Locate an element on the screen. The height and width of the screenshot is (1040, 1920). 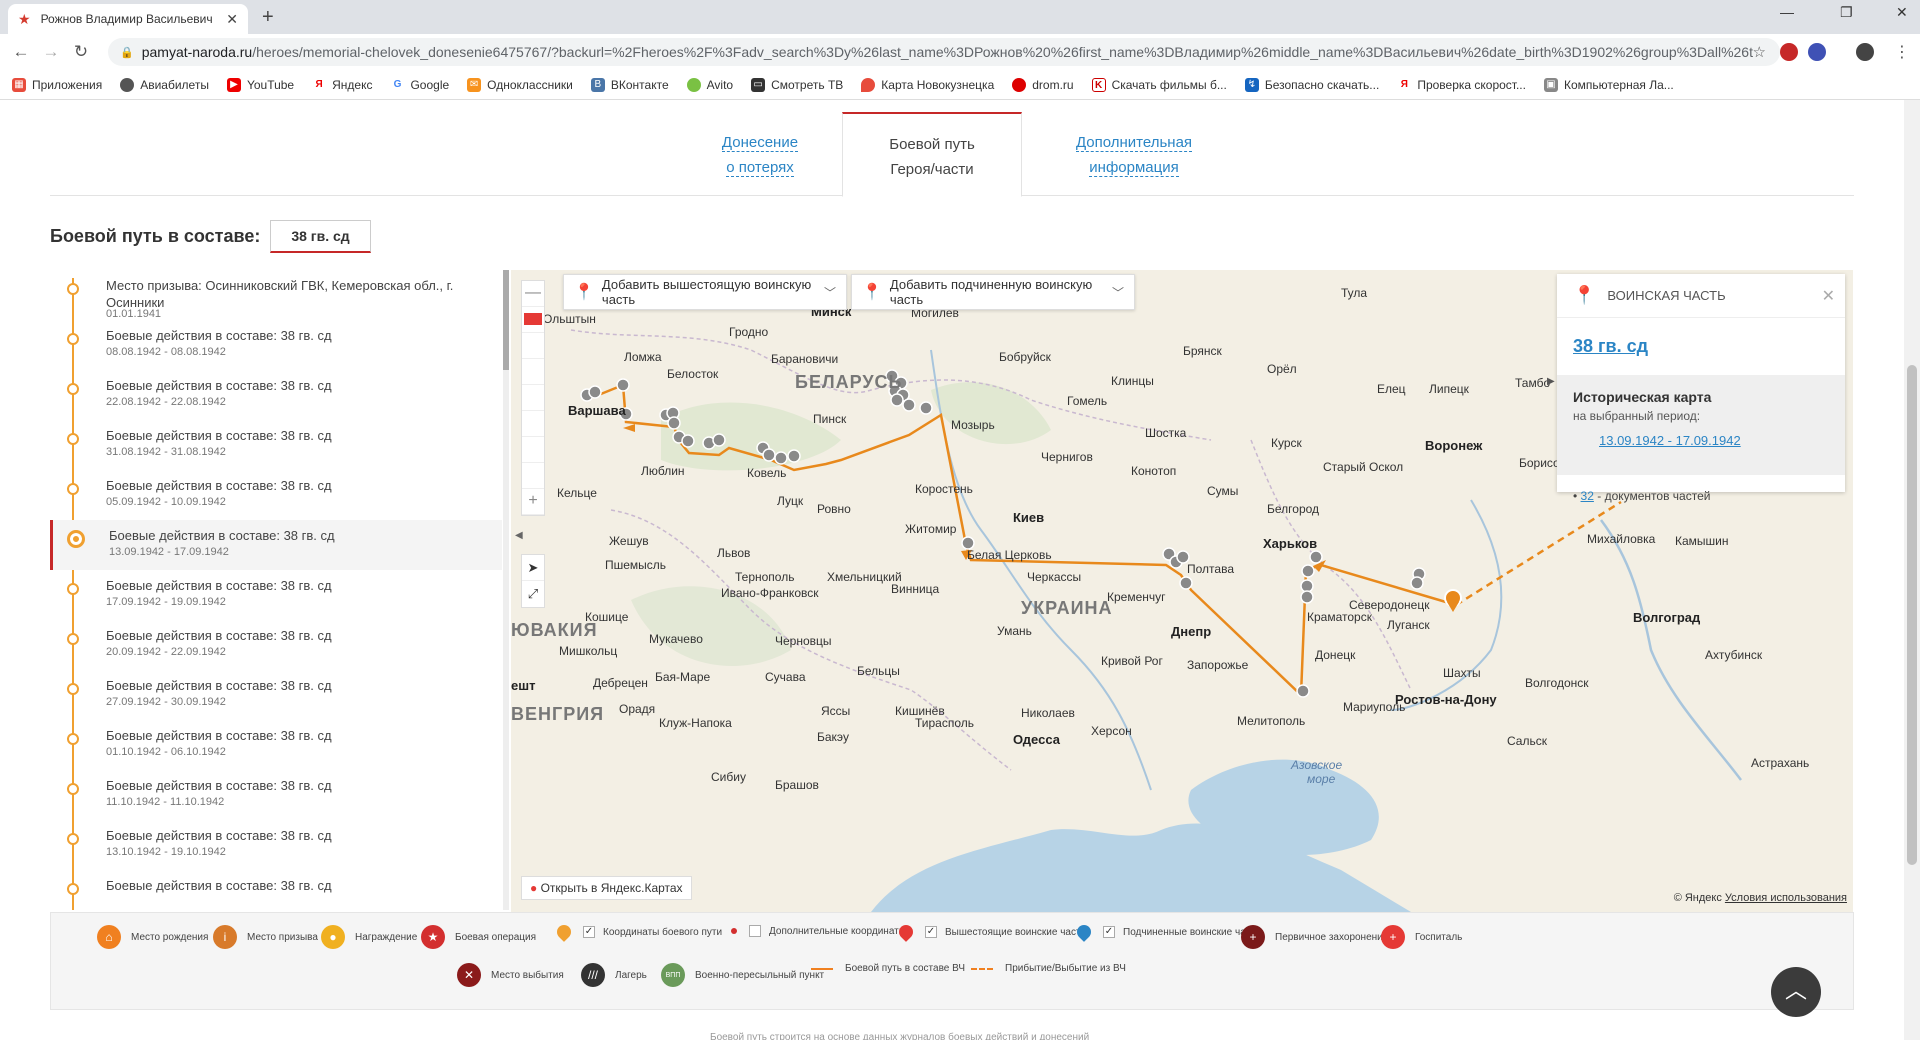
minimize-icon: — is located at coordinates (1787, 12).